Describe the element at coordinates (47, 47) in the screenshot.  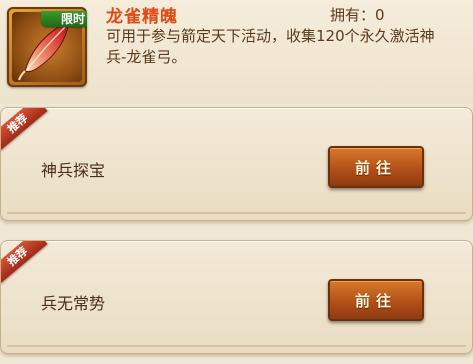
I see `item-icon-frame: 限时` at that location.